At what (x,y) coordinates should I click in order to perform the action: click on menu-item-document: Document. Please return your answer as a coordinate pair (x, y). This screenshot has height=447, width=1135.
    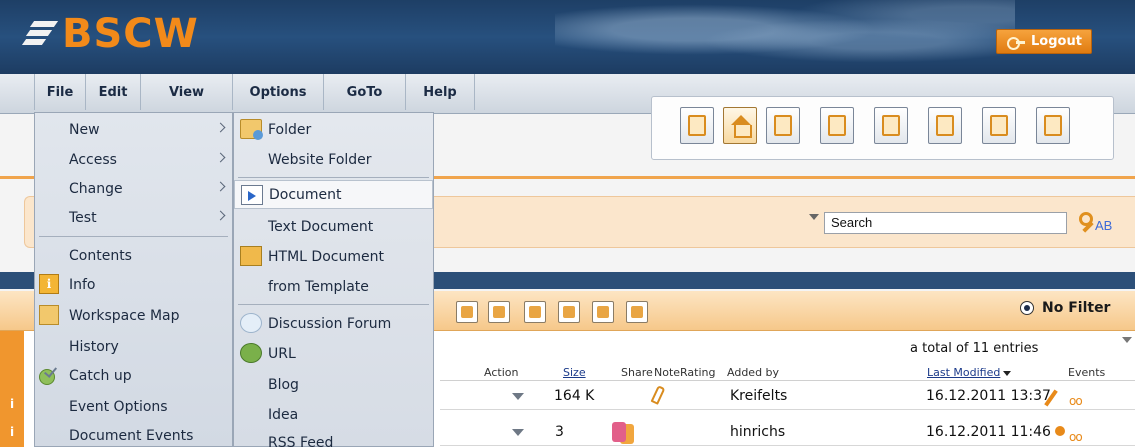
    Looking at the image, I should click on (333, 194).